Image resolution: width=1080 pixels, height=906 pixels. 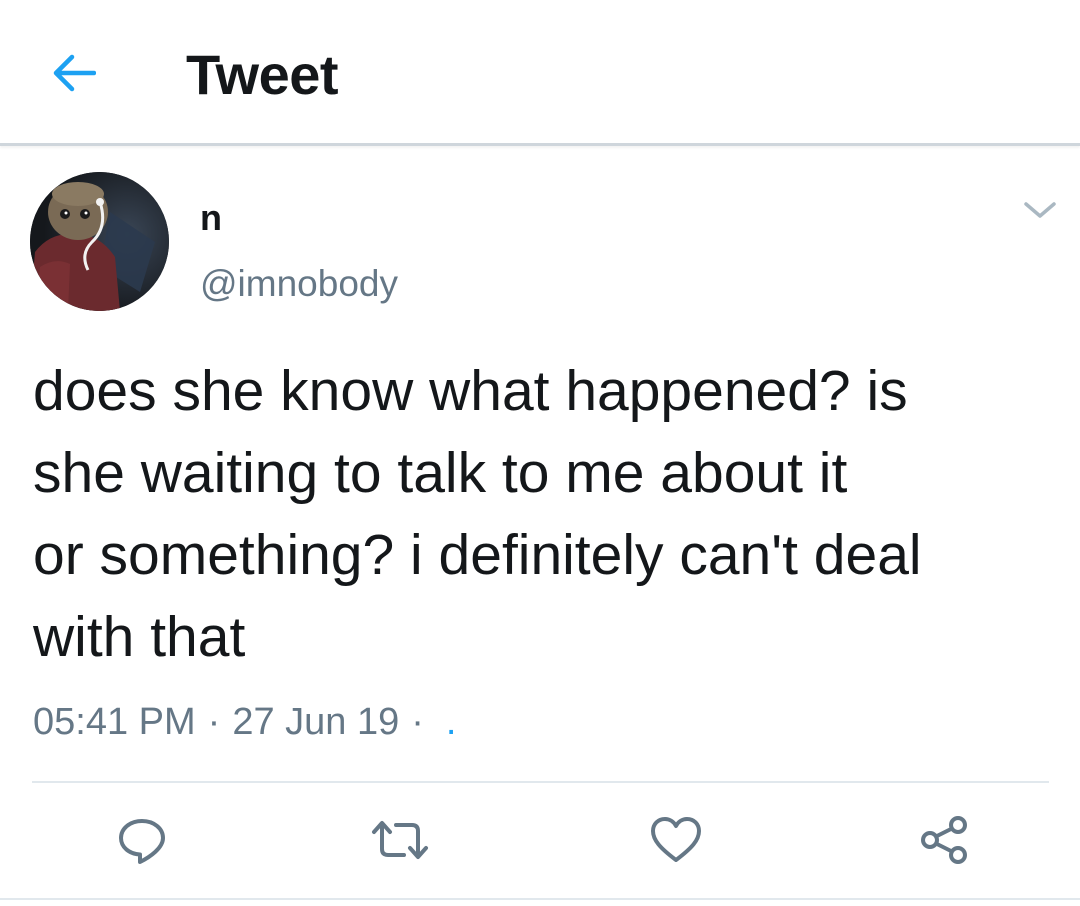 I want to click on retweet-button, so click(x=400, y=840).